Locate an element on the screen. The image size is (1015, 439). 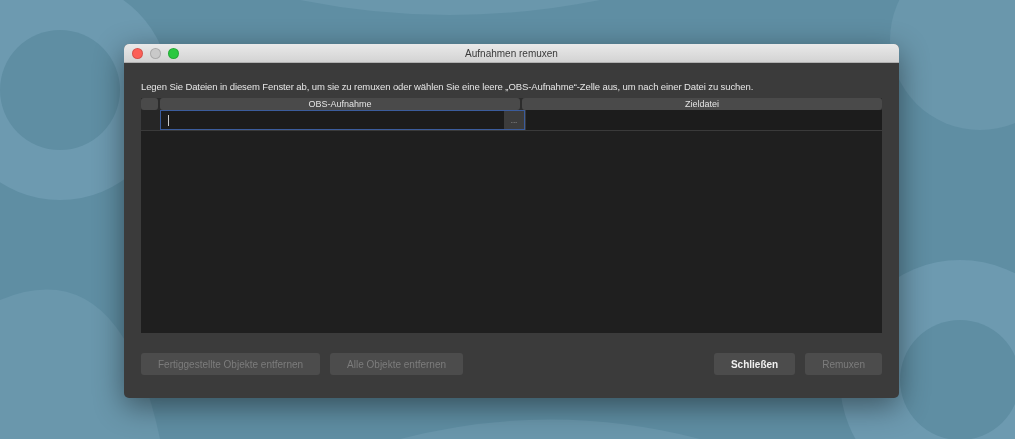
text-cursor is located at coordinates (168, 120).